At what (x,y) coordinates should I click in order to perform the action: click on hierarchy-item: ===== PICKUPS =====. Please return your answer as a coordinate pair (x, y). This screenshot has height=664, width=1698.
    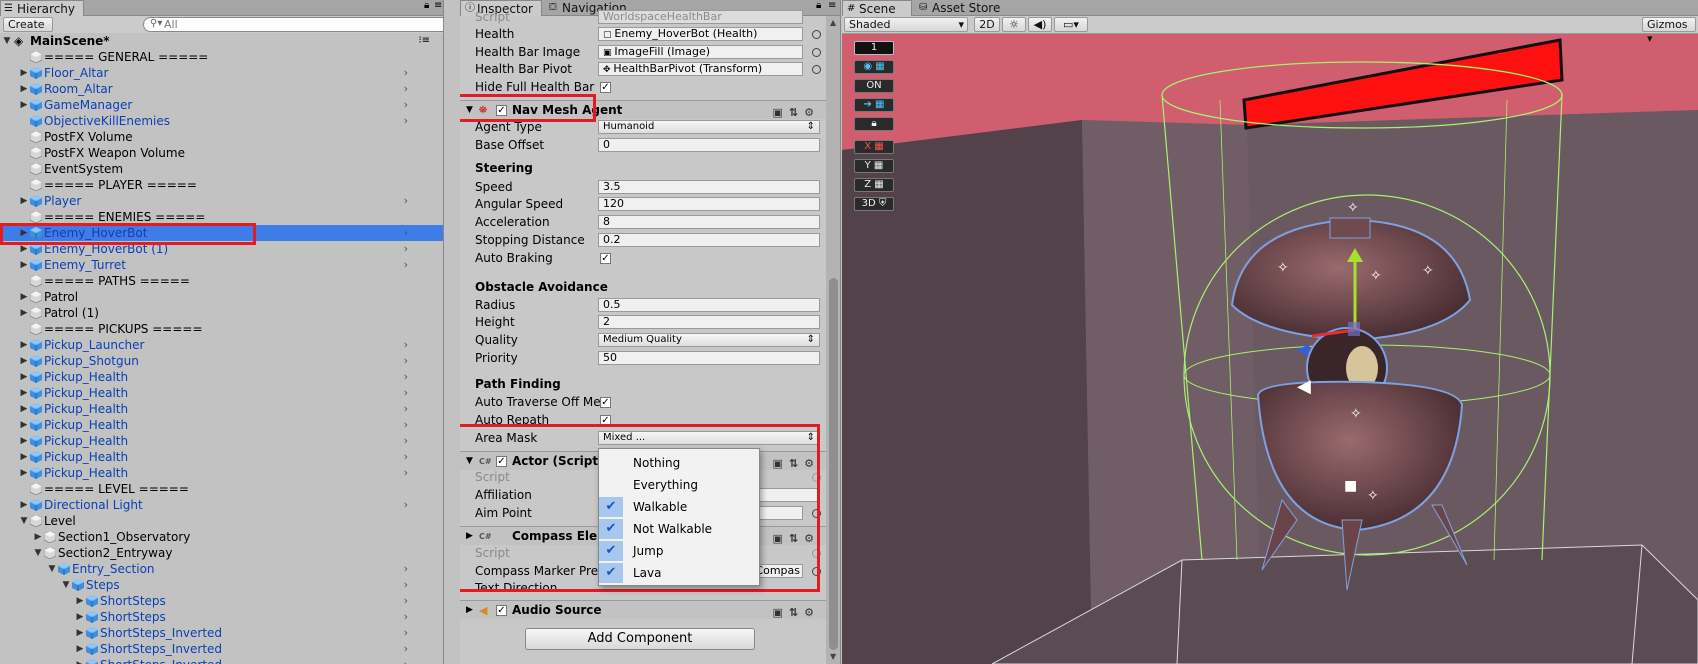
    Looking at the image, I should click on (221, 329).